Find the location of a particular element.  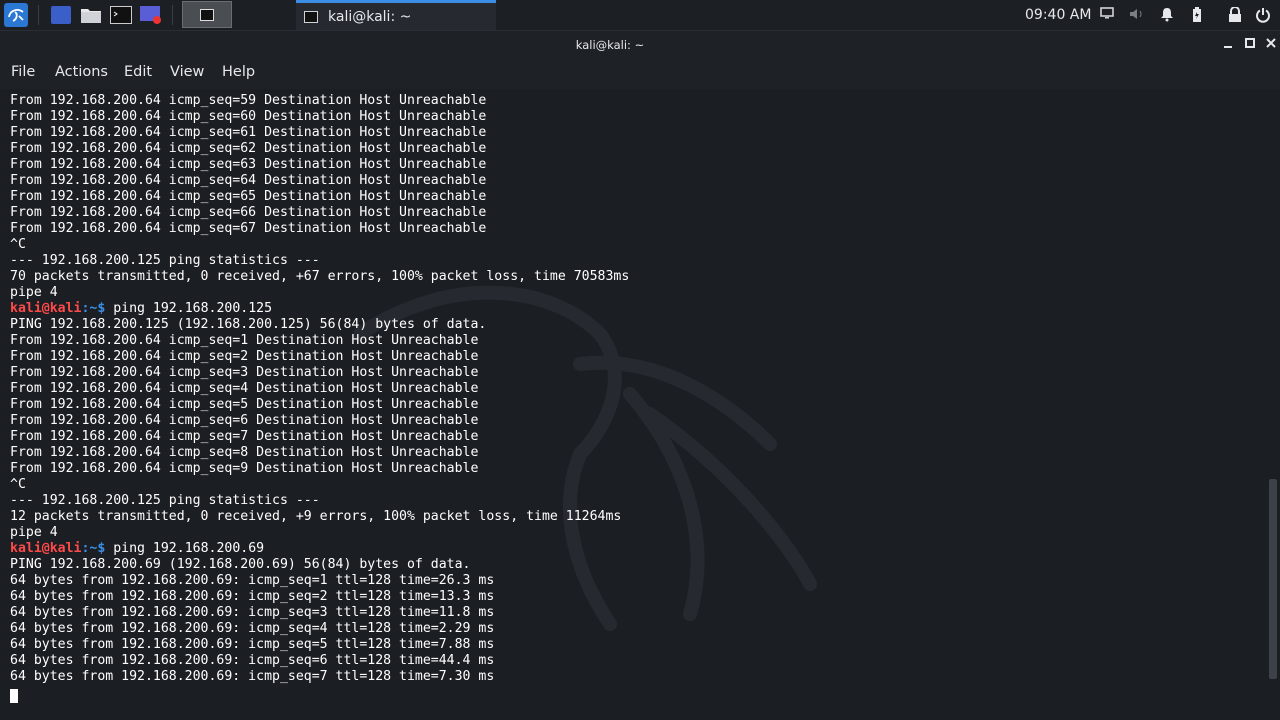

display-icon is located at coordinates (1107, 15).